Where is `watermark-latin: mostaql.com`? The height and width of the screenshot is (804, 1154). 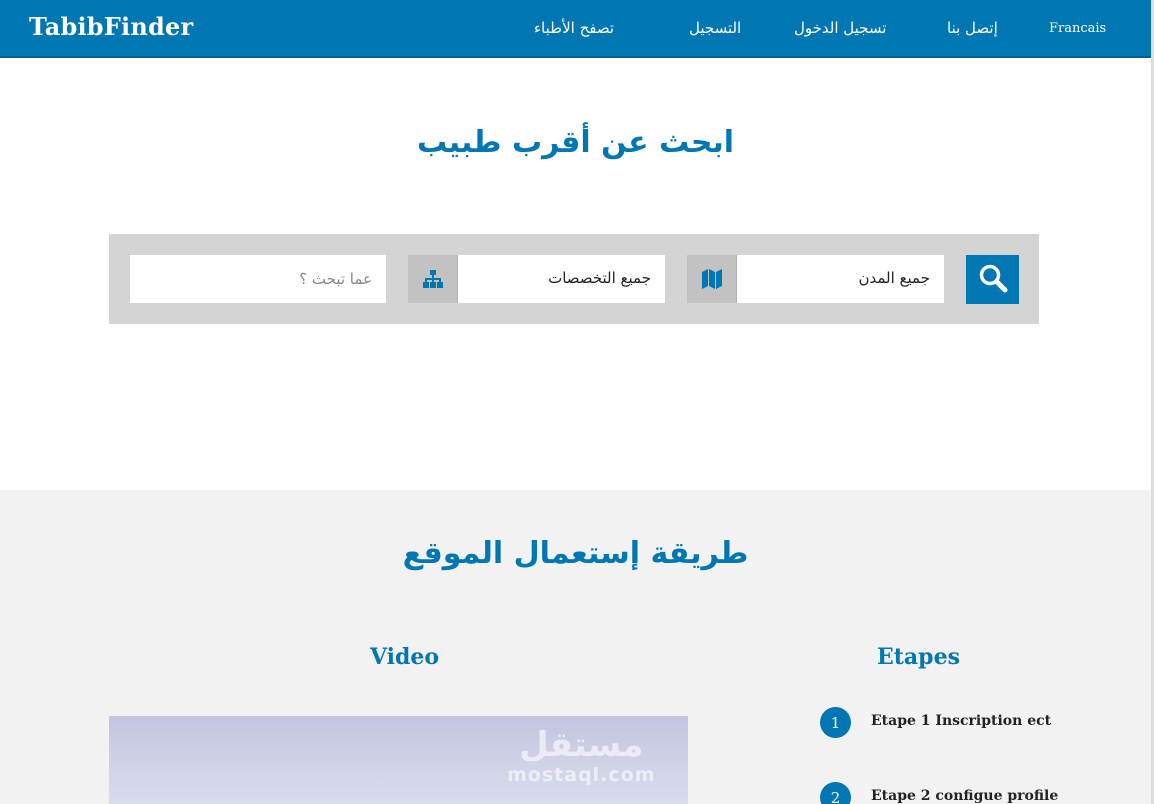
watermark-latin: mostaql.com is located at coordinates (581, 775).